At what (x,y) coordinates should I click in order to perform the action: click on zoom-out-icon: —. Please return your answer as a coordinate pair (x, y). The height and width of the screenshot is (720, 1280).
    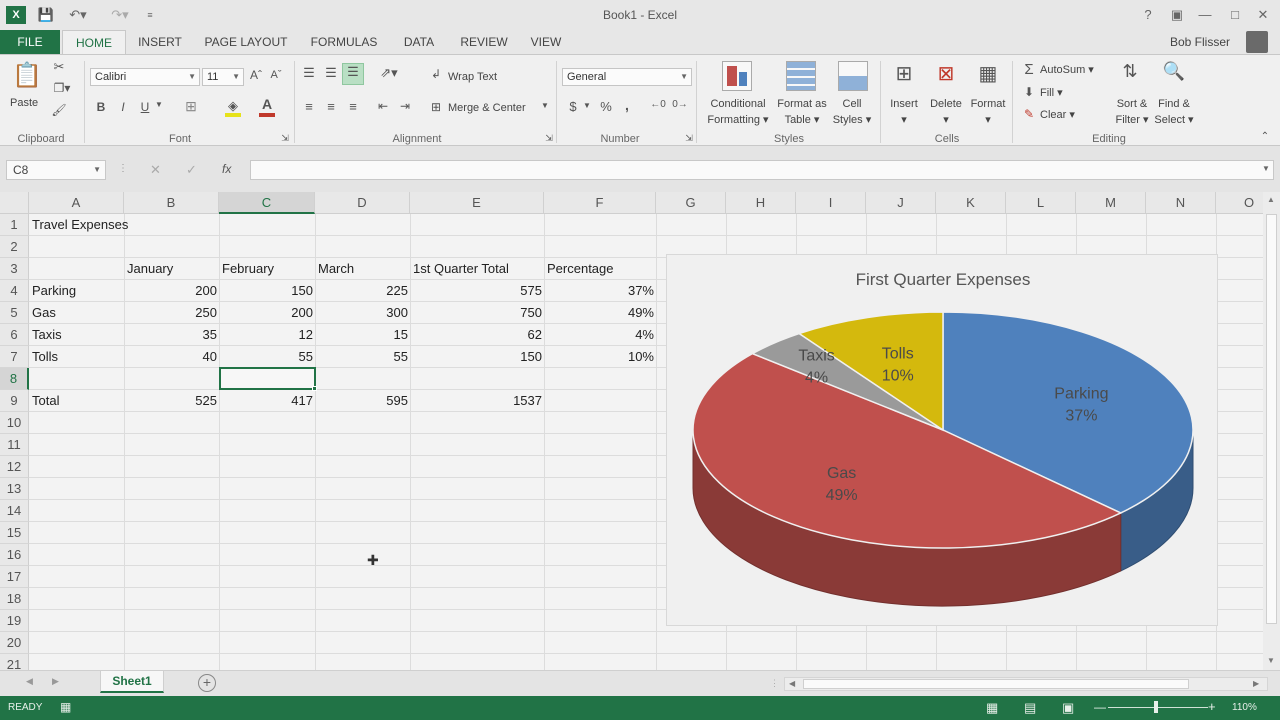
    Looking at the image, I should click on (1100, 707).